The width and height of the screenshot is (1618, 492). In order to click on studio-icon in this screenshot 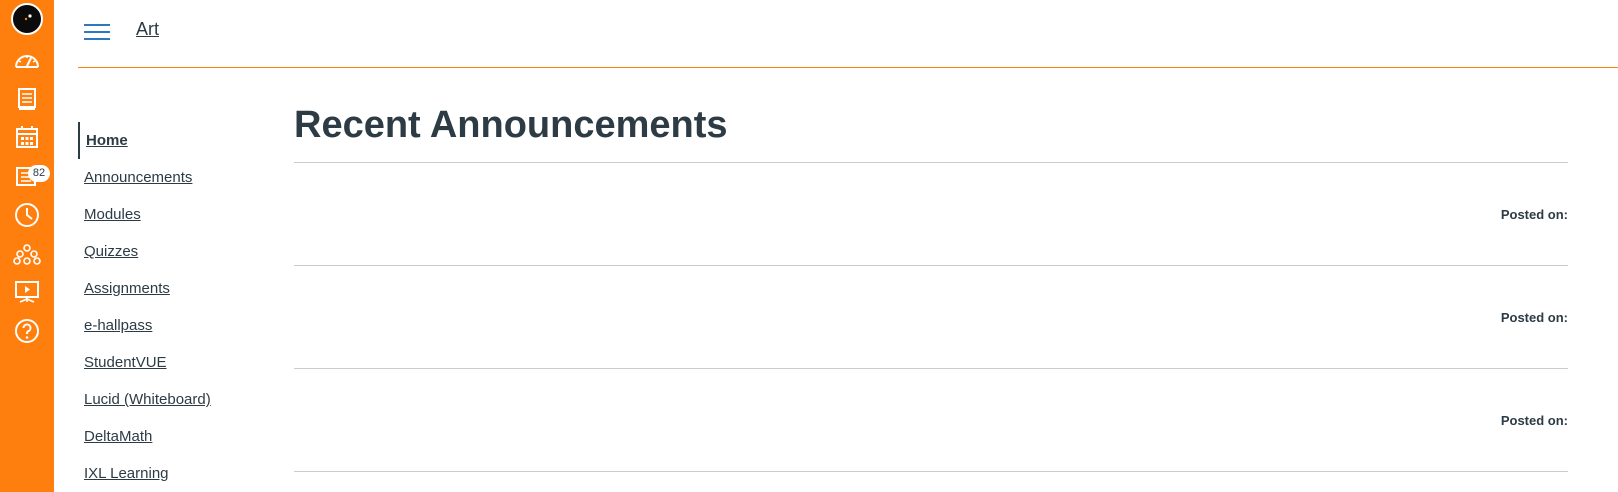, I will do `click(27, 292)`.